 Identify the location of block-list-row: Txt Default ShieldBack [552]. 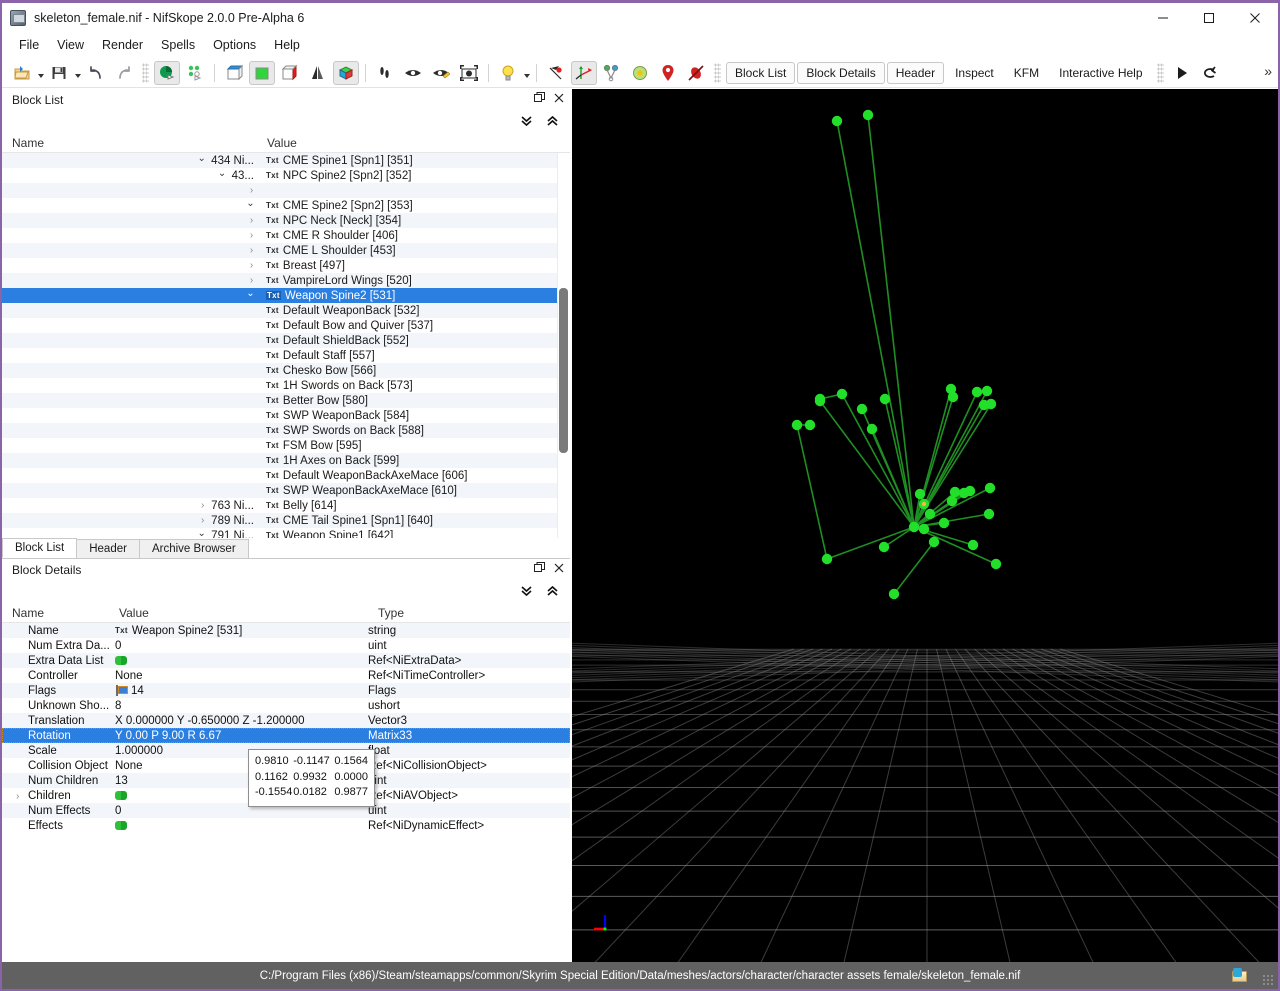
(280, 340).